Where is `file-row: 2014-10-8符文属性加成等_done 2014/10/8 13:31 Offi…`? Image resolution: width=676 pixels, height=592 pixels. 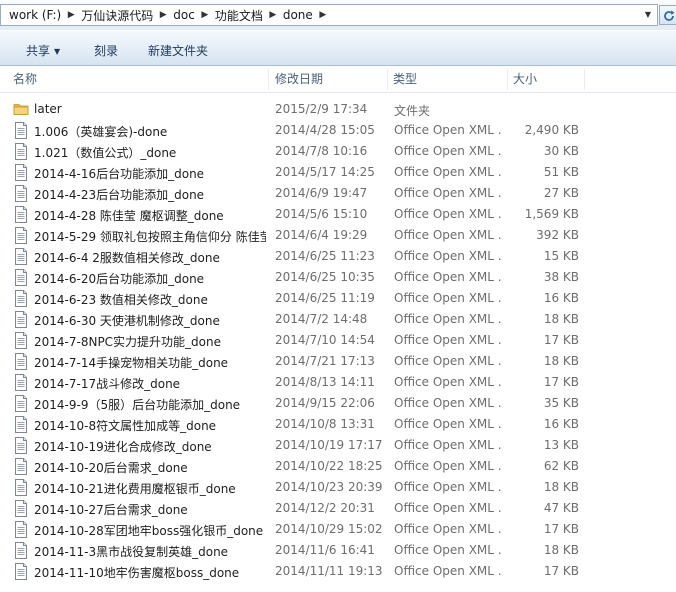 file-row: 2014-10-8符文属性加成等_done 2014/10/8 13:31 Offi… is located at coordinates (338, 424).